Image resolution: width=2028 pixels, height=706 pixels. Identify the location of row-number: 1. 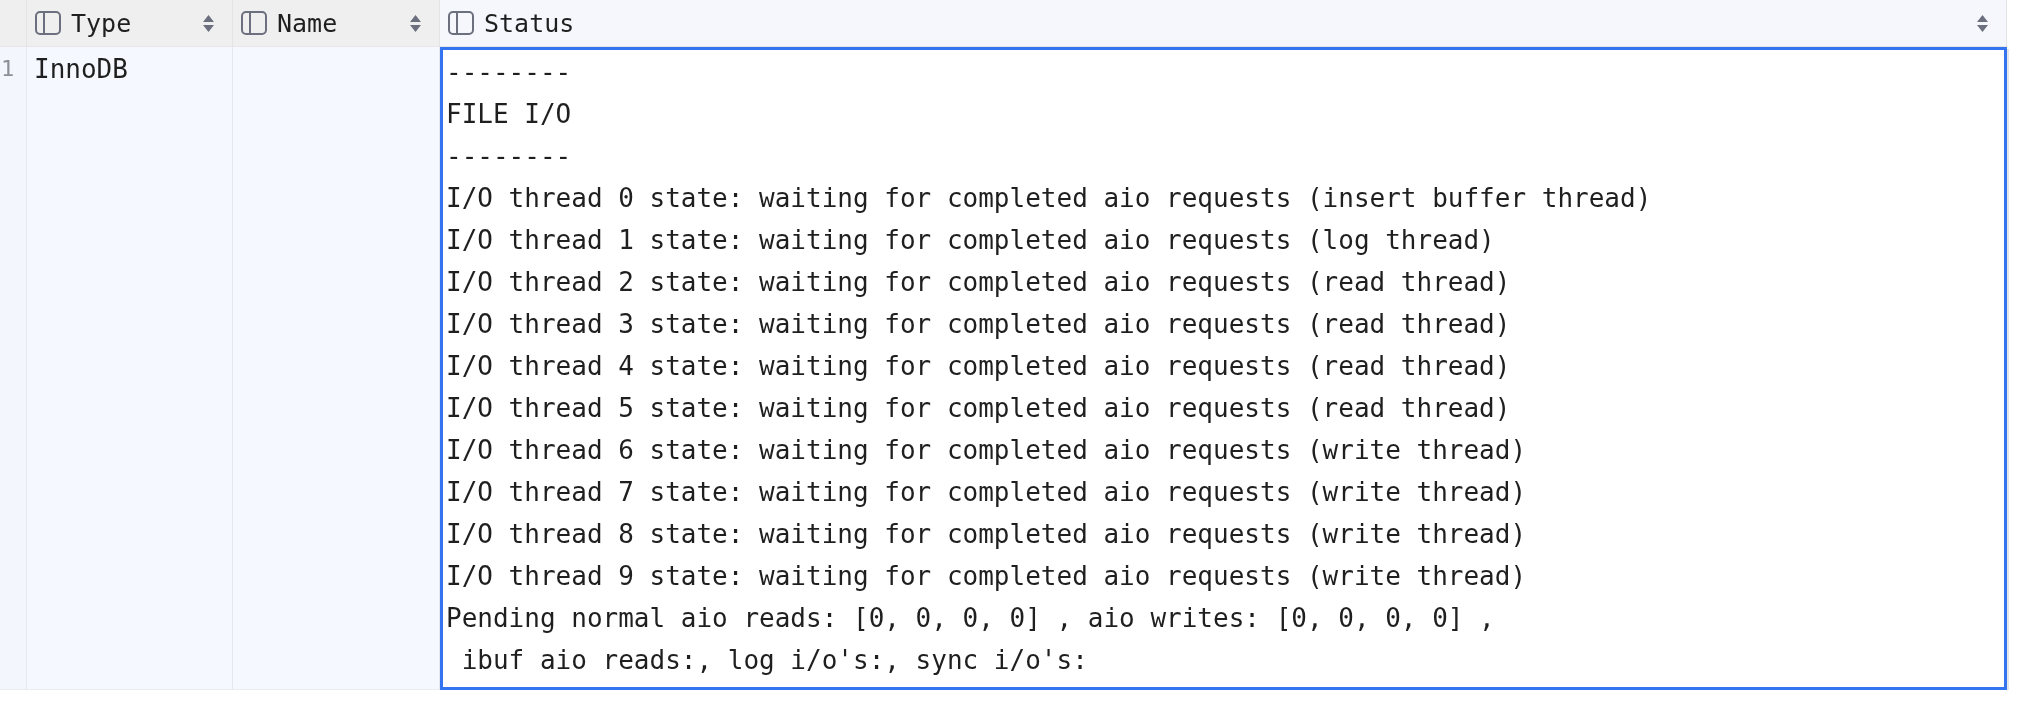
(13, 368).